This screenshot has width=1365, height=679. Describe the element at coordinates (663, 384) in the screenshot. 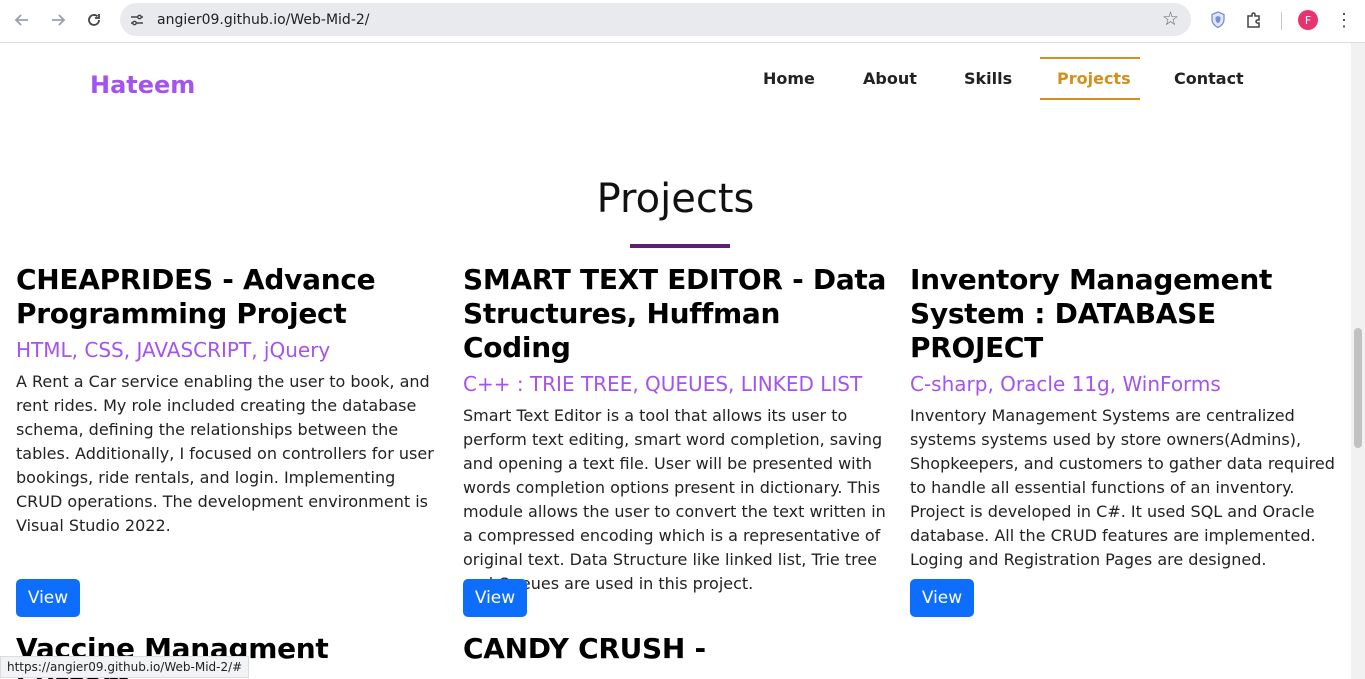

I see `project-tech: C++ : TRIE TREE, QUEUES, LINKED LIST` at that location.